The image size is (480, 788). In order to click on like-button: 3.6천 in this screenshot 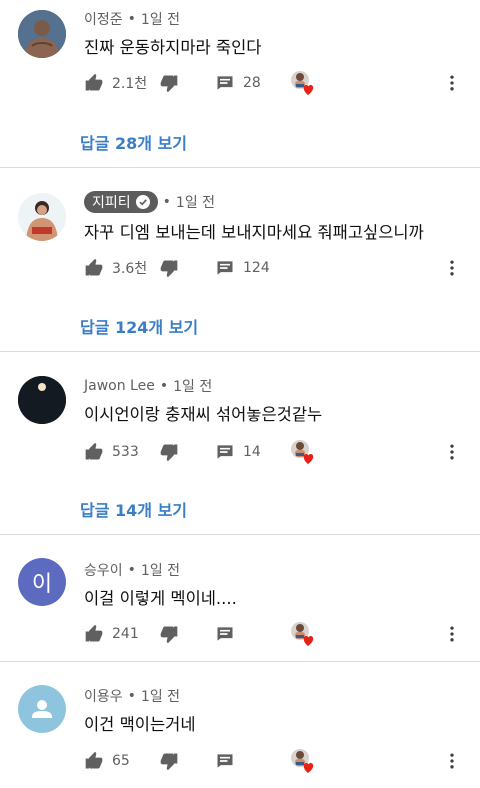, I will do `click(115, 268)`.